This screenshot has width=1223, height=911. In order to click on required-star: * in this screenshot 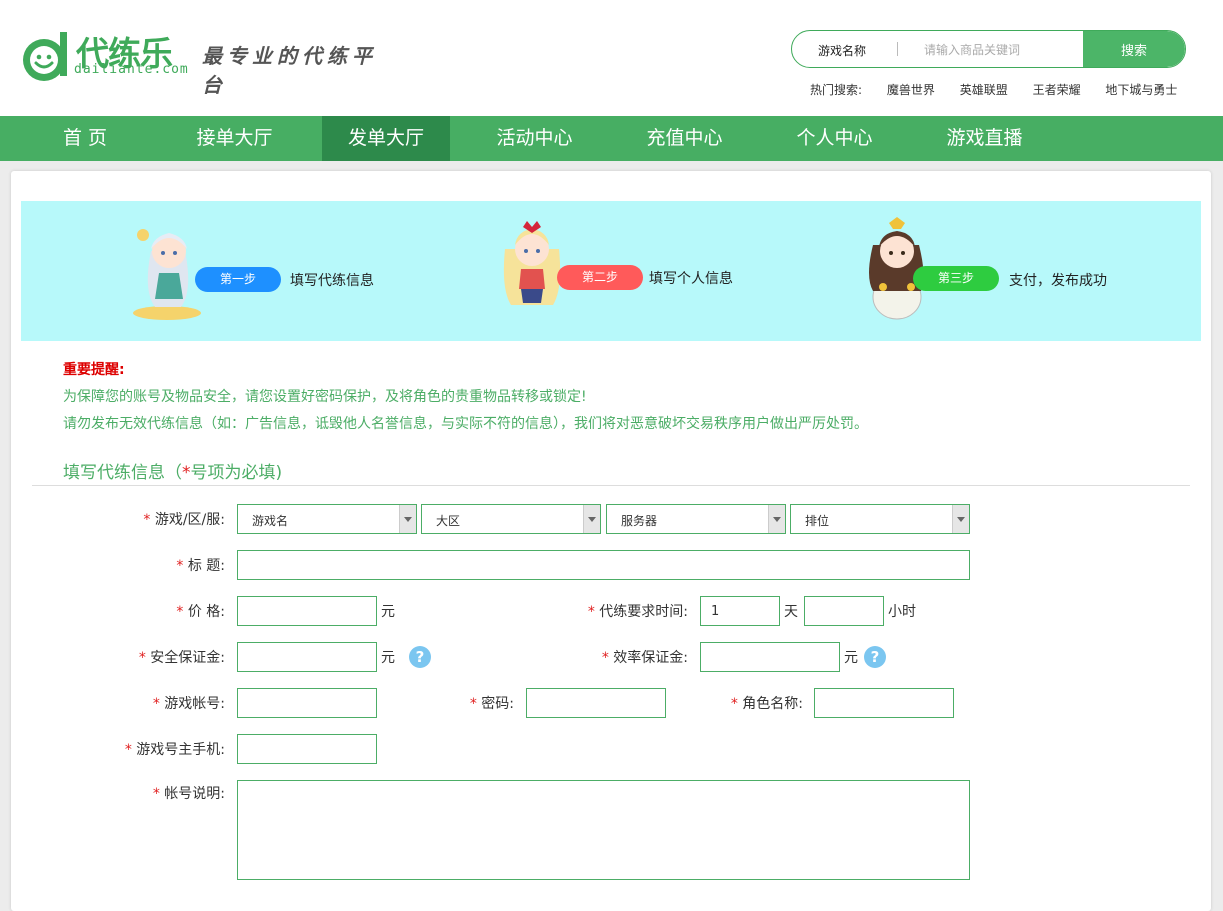, I will do `click(186, 473)`.